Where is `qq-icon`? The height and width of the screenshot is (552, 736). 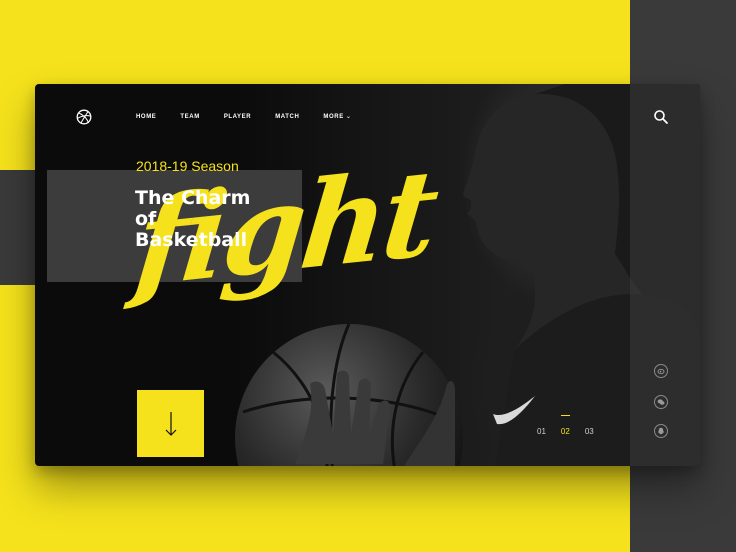
qq-icon is located at coordinates (661, 431).